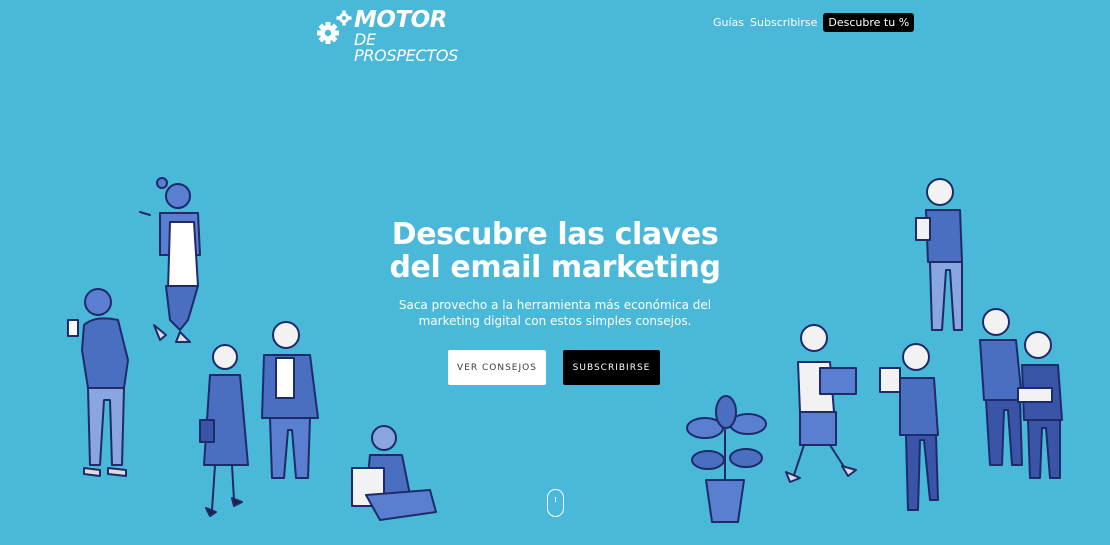 This screenshot has height=545, width=1110. I want to click on gears-icon, so click(335, 28).